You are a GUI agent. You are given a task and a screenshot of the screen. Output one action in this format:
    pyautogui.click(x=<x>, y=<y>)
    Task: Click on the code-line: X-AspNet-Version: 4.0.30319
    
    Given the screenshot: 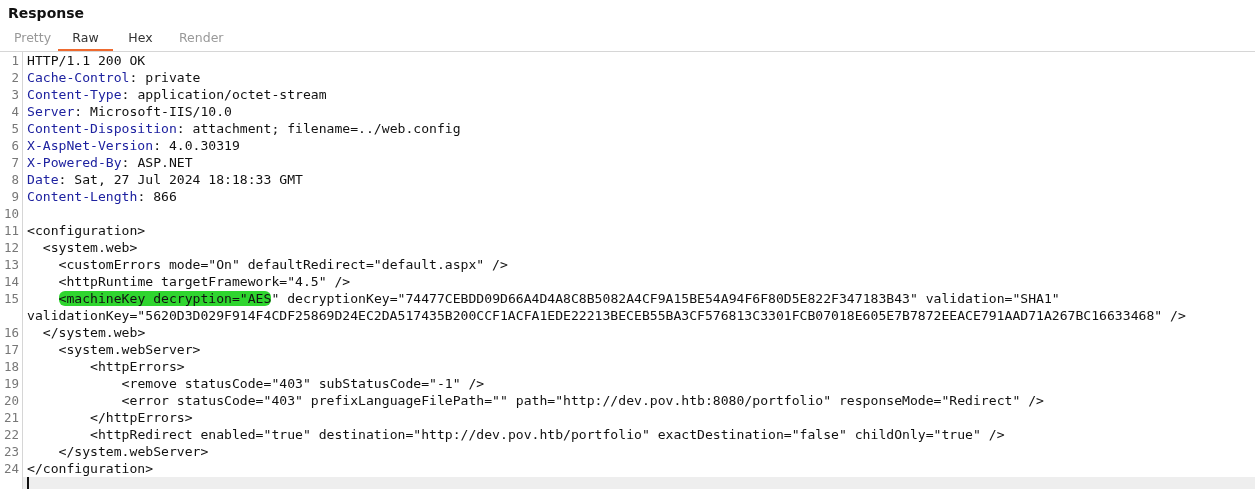 What is the action you would take?
    pyautogui.click(x=133, y=145)
    